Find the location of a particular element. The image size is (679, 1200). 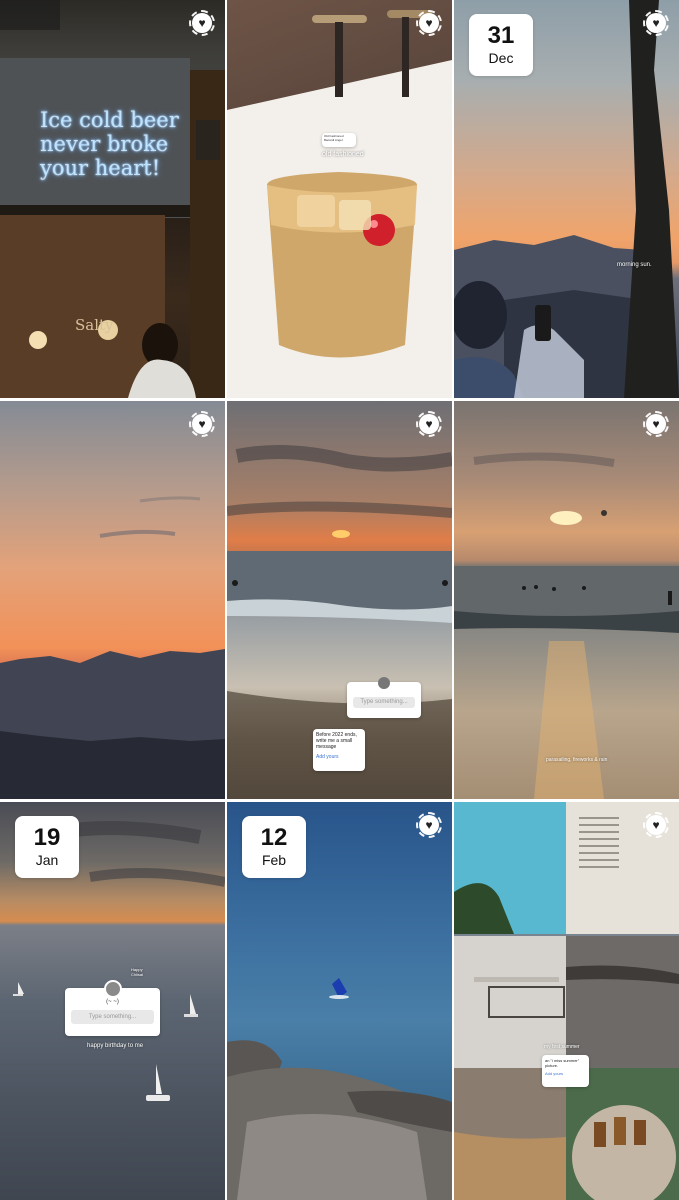

add-yours-sticker: an "i miss summer" picture. Add yours is located at coordinates (565, 1071).